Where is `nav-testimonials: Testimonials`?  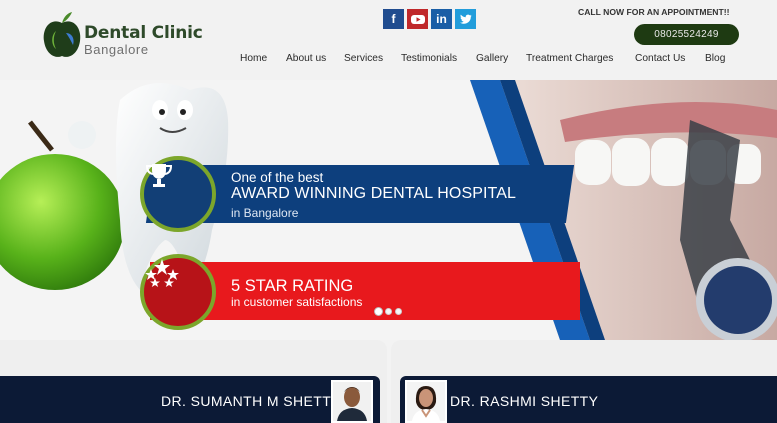
nav-testimonials: Testimonials is located at coordinates (429, 58).